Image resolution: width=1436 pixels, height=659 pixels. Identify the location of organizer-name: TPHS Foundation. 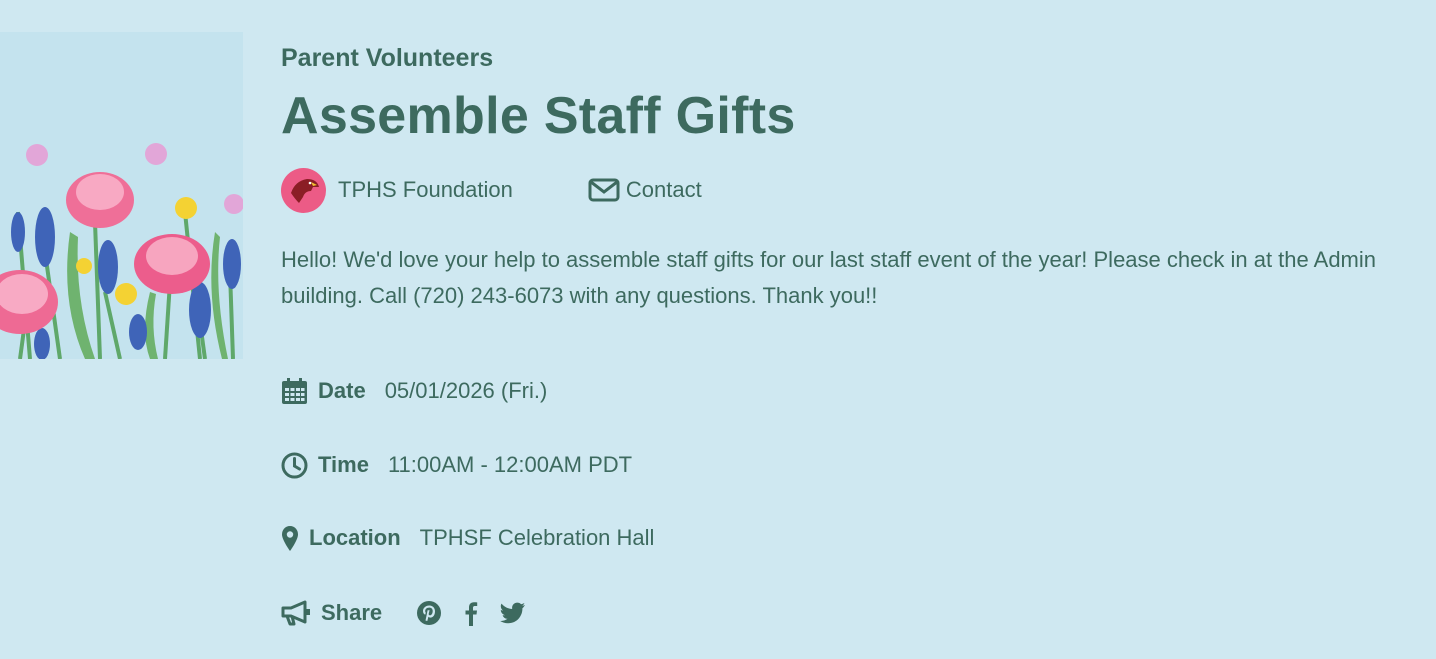
(425, 190).